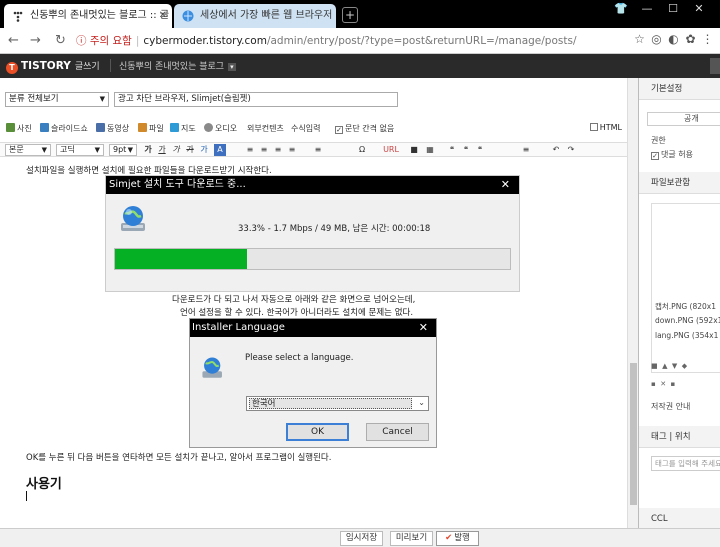 The width and height of the screenshot is (720, 547). What do you see at coordinates (44, 127) in the screenshot?
I see `slideshow-icon` at bounding box center [44, 127].